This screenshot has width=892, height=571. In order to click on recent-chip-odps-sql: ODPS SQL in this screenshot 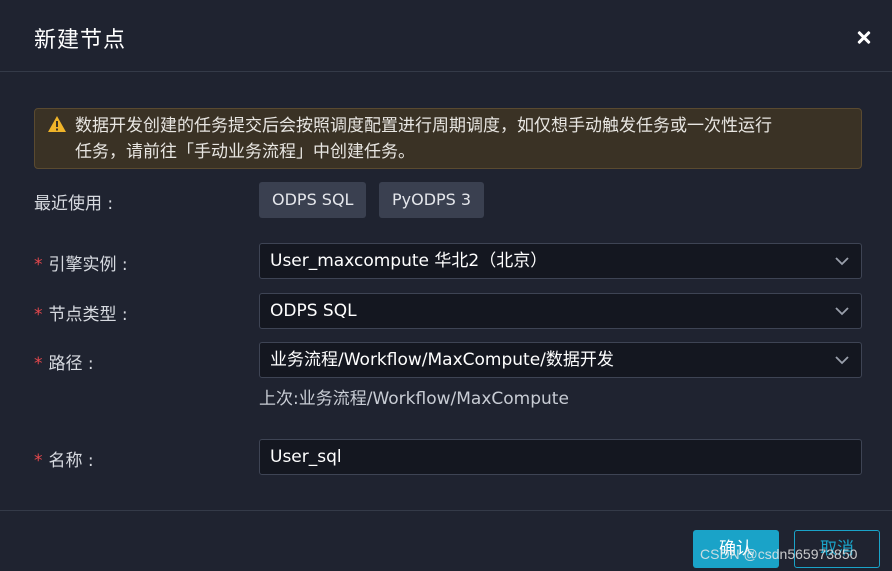, I will do `click(313, 200)`.